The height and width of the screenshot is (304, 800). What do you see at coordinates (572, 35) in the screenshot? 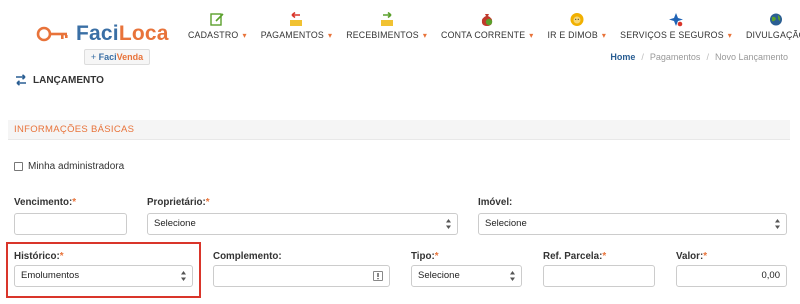
I see `nav-label-ir-e-dimob: IR E DIMOB` at bounding box center [572, 35].